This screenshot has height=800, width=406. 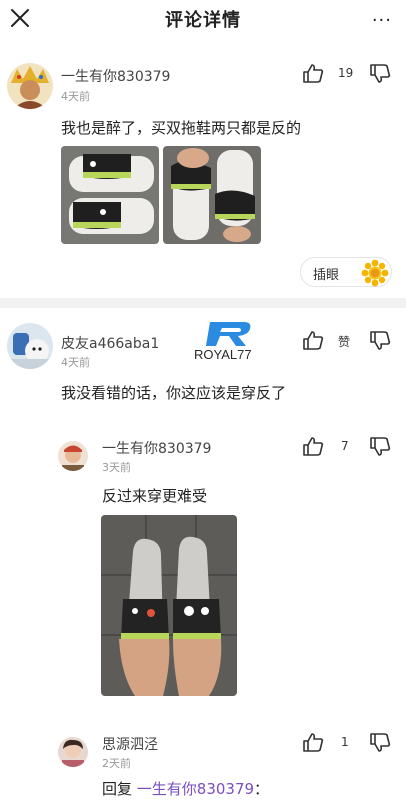 What do you see at coordinates (262, 789) in the screenshot?
I see `reply-suffix: ：` at bounding box center [262, 789].